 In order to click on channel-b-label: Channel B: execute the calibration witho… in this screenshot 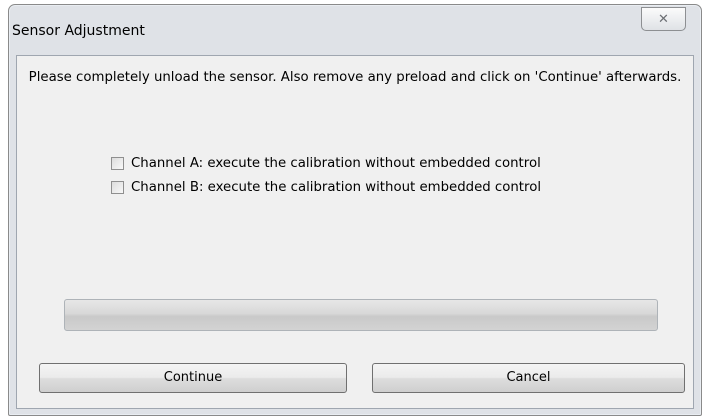, I will do `click(336, 187)`.